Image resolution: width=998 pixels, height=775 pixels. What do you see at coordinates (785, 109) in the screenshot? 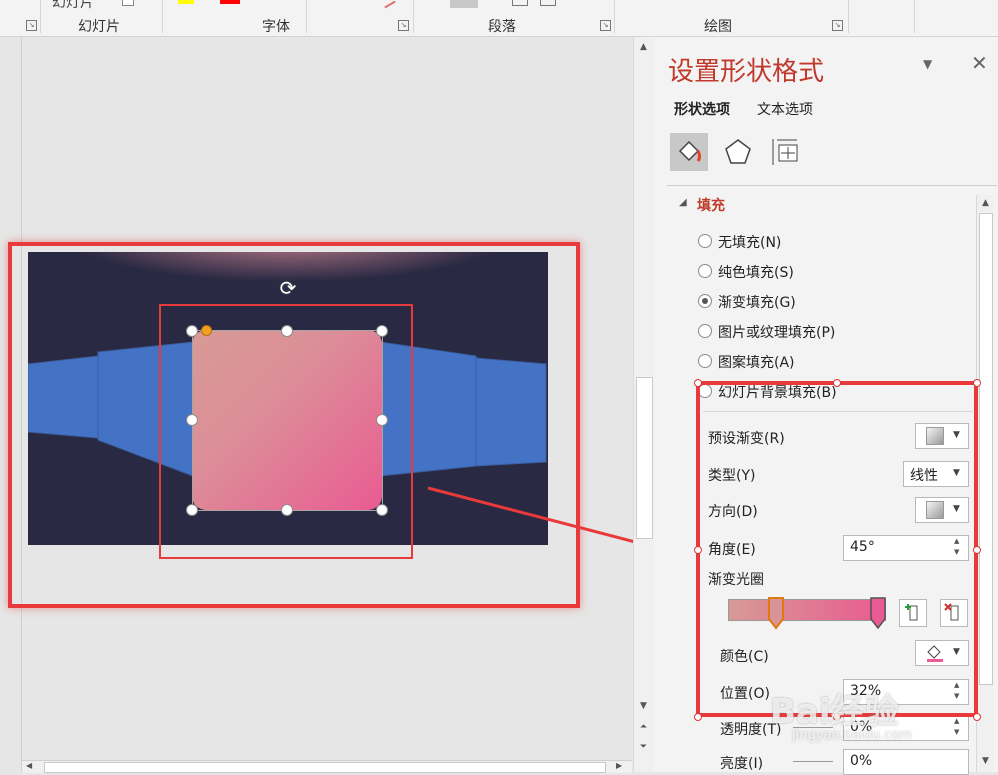
I see `tab-text-options: 文本选项` at bounding box center [785, 109].